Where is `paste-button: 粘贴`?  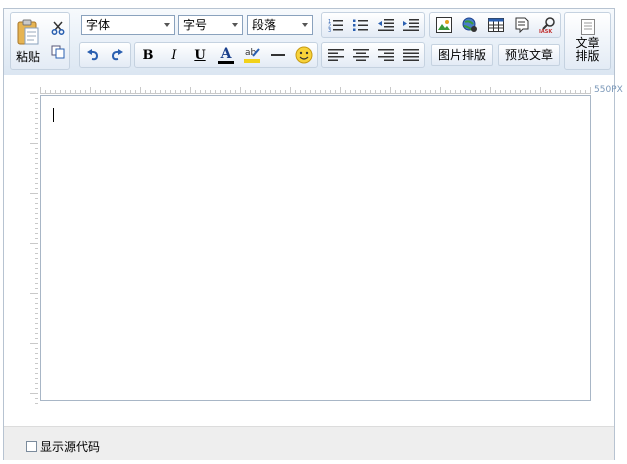 paste-button: 粘贴 is located at coordinates (28, 41).